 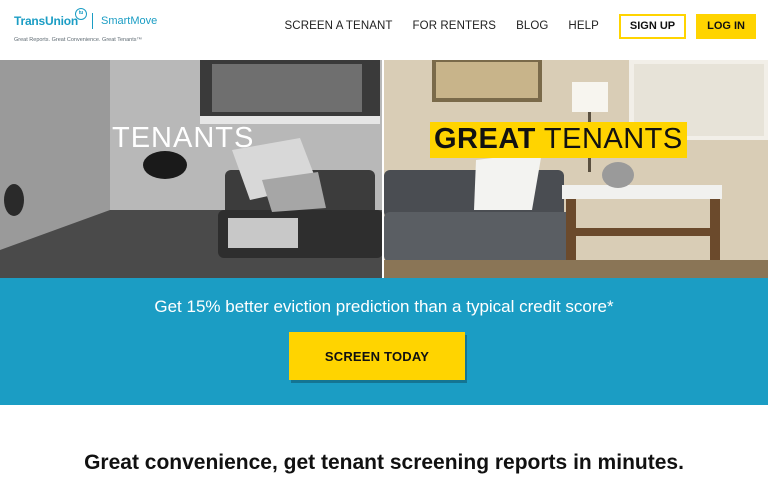 What do you see at coordinates (178, 462) in the screenshot?
I see `convenience-headline-bold: Great convenience` at bounding box center [178, 462].